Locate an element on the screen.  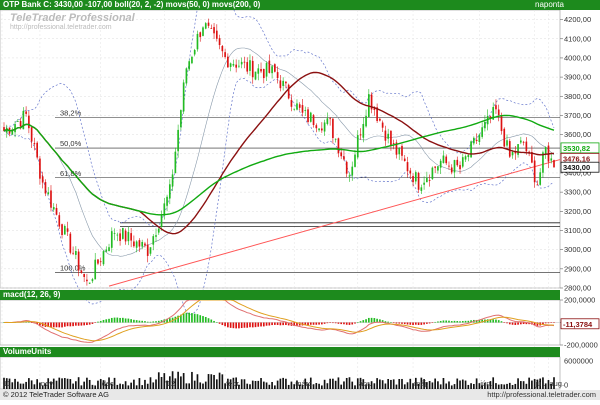
y-tick-label: 4100,00 is located at coordinates (577, 38).